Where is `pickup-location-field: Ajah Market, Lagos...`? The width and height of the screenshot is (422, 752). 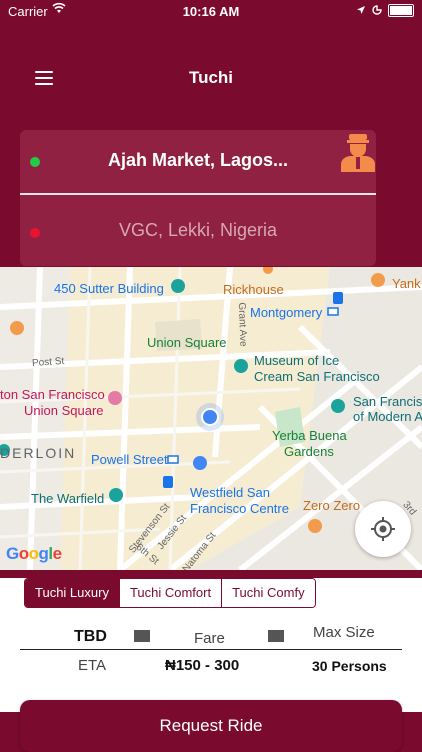 pickup-location-field: Ajah Market, Lagos... is located at coordinates (198, 162).